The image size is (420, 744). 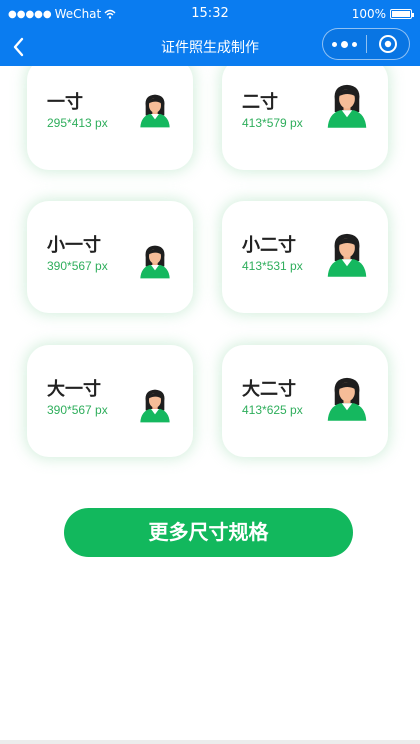 I want to click on nav-bar: 证件照生成制作, so click(x=210, y=47).